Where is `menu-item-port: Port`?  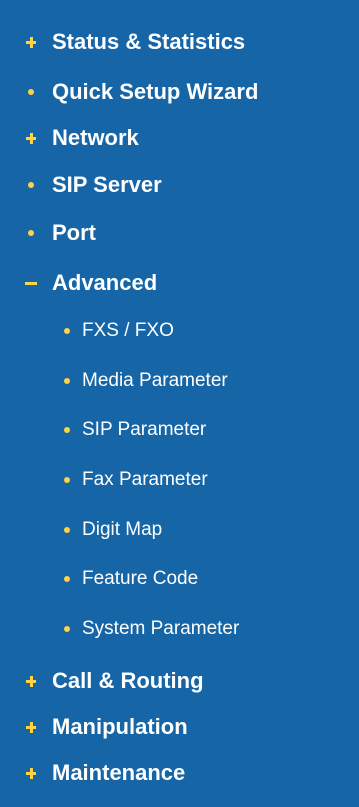
menu-item-port: Port is located at coordinates (179, 233).